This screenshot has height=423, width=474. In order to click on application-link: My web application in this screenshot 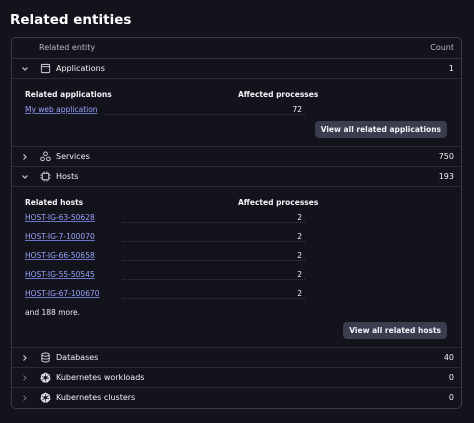, I will do `click(61, 109)`.